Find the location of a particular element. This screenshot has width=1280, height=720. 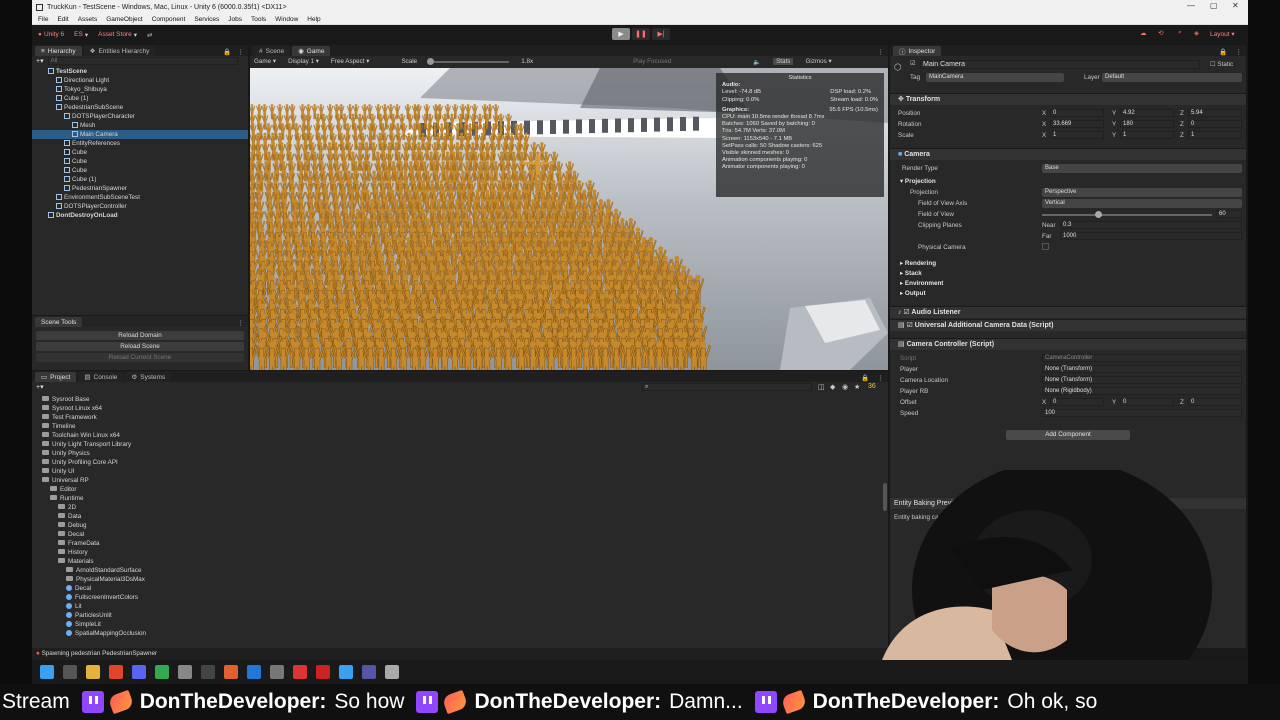

hierarchy-item: DOTSPlayerController is located at coordinates (140, 206).